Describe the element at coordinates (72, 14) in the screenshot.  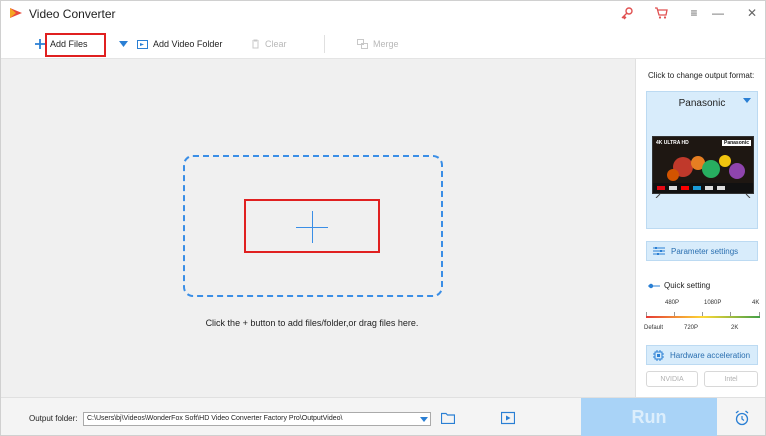
I see `app-title: Video Converter` at that location.